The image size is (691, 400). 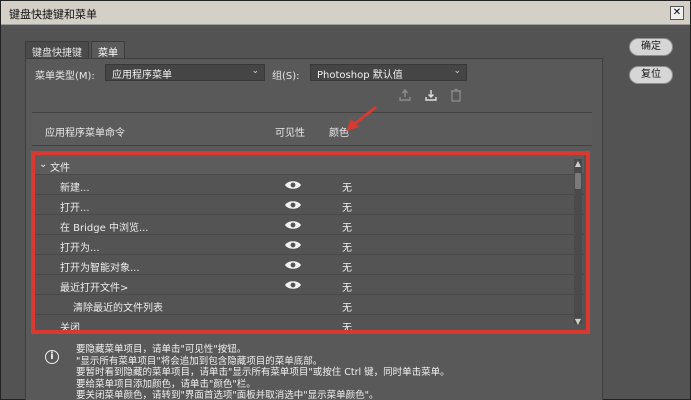 I want to click on column-header-command: 应用程序菜单命令, so click(x=85, y=133).